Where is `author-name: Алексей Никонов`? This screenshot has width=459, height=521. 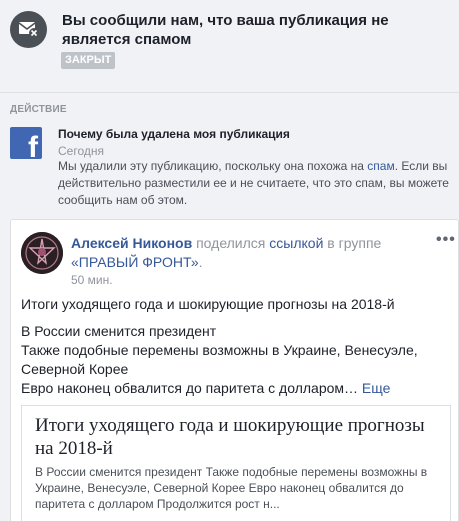 author-name: Алексей Никонов is located at coordinates (131, 243).